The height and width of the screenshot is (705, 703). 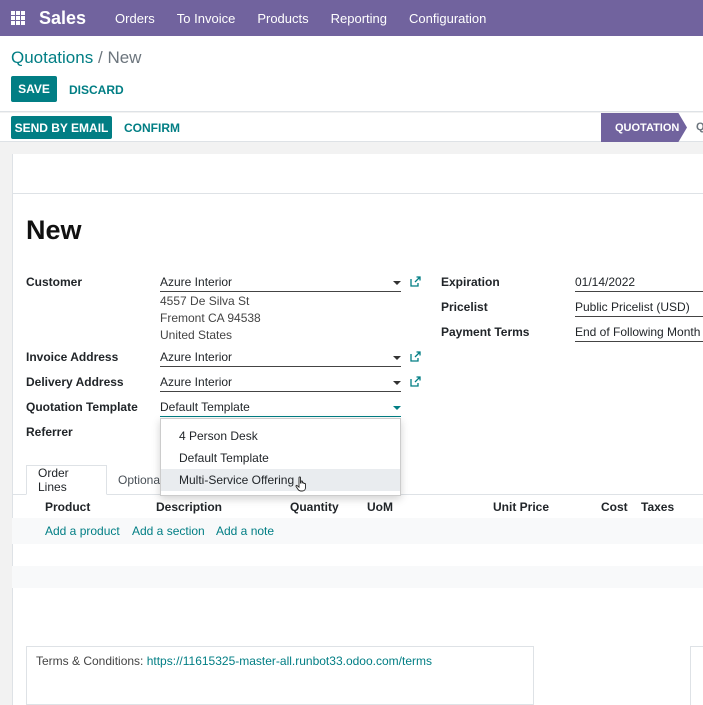 I want to click on hand-pointer-icon, so click(x=300, y=484).